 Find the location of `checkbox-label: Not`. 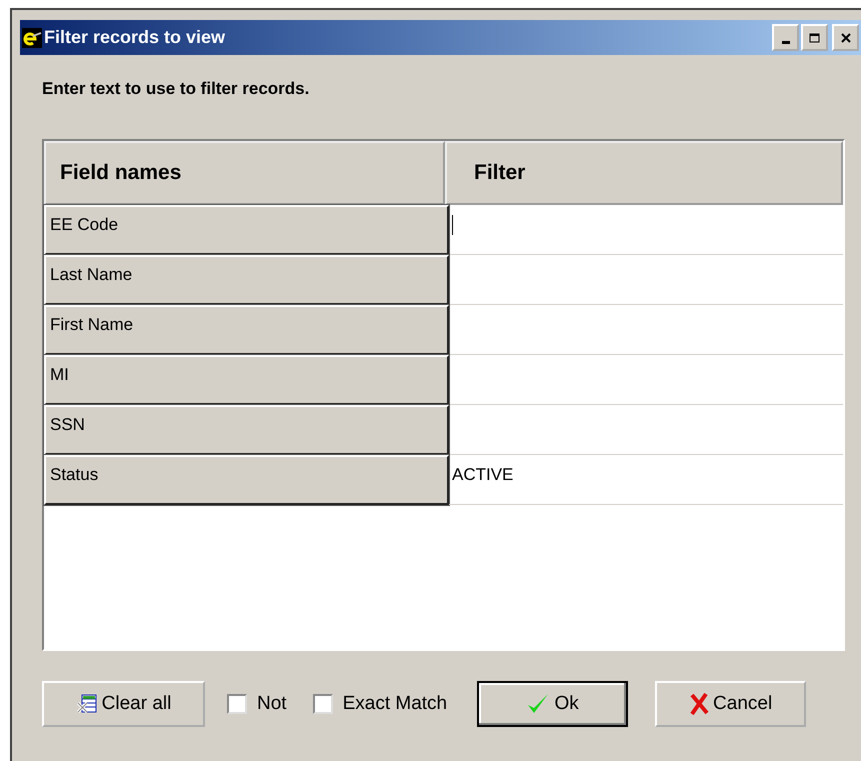

checkbox-label: Not is located at coordinates (272, 704).